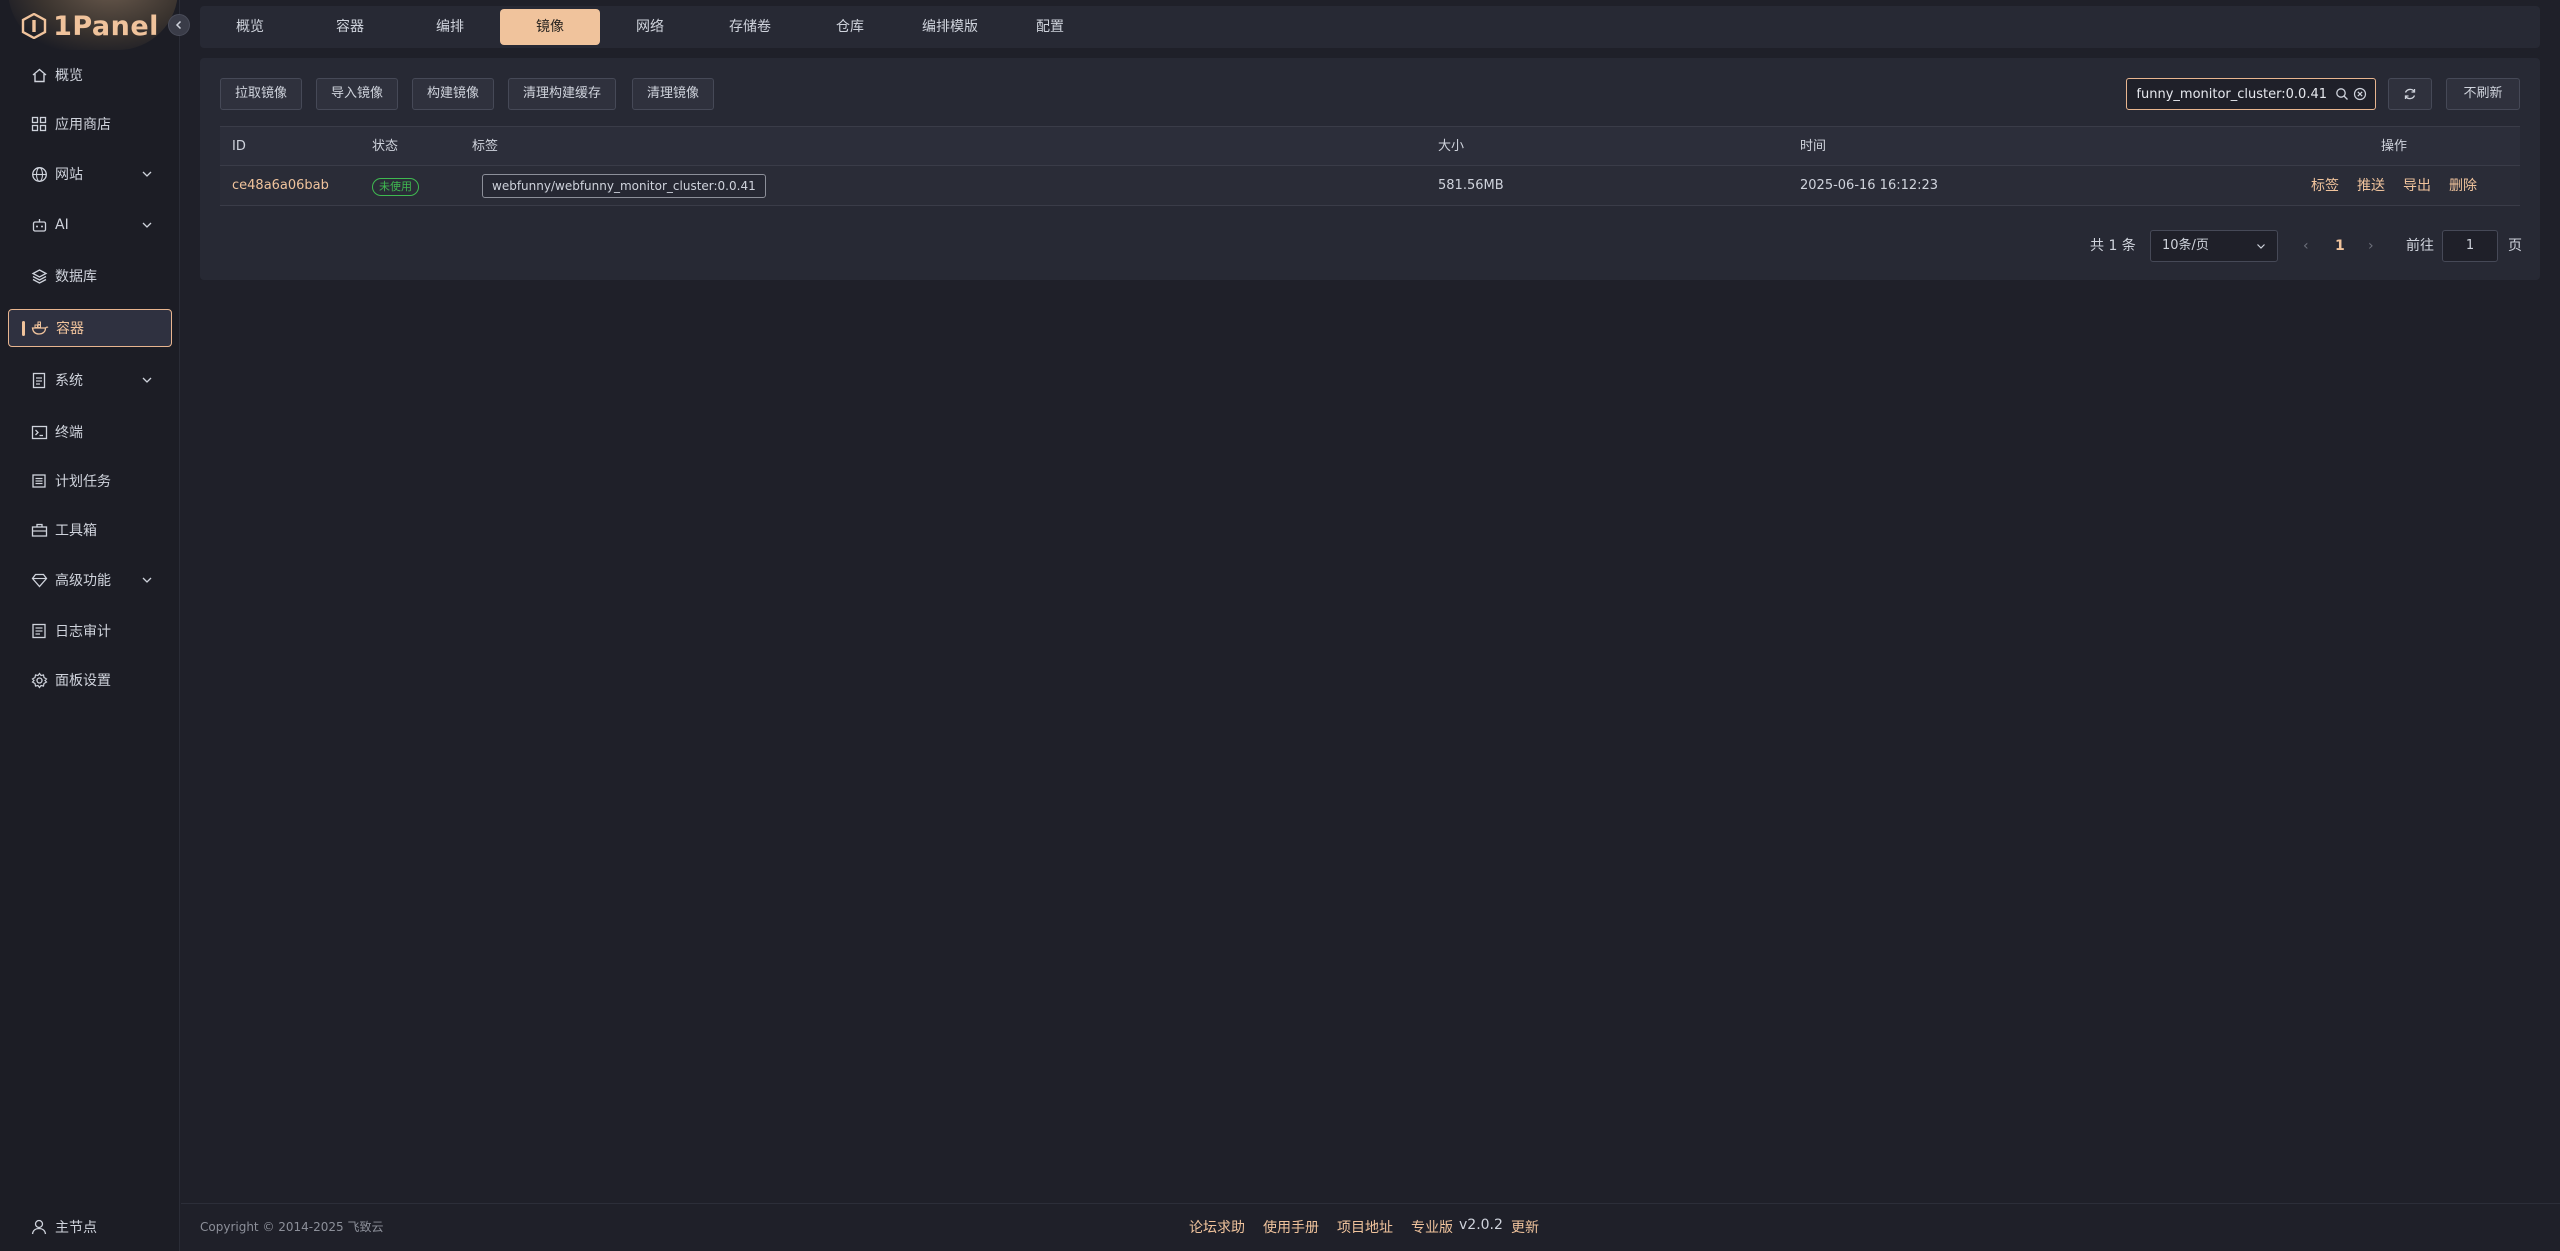  I want to click on next-page-button: ›, so click(2371, 246).